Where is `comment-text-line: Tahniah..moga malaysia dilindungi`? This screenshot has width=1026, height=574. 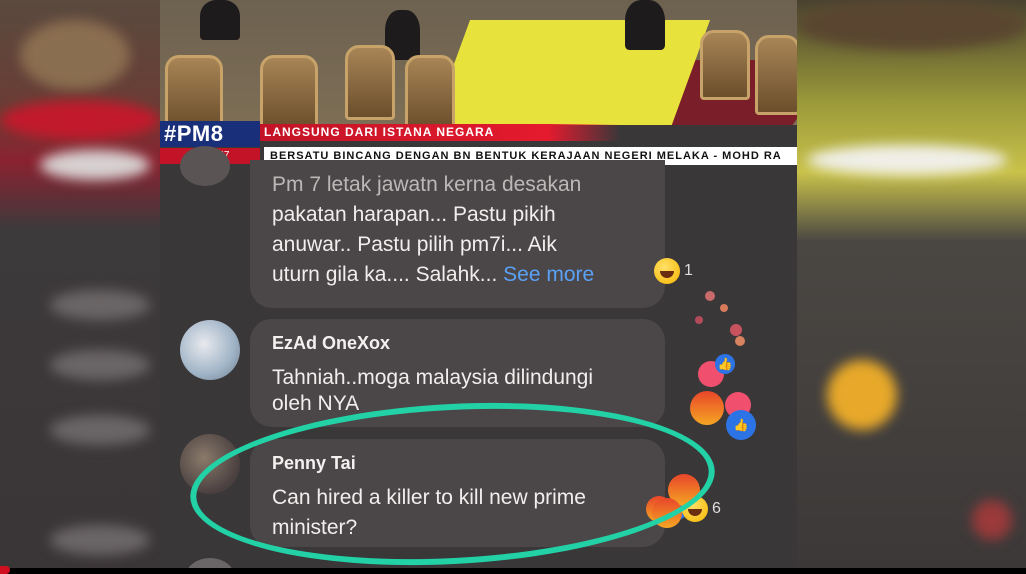 comment-text-line: Tahniah..moga malaysia dilindungi is located at coordinates (433, 377).